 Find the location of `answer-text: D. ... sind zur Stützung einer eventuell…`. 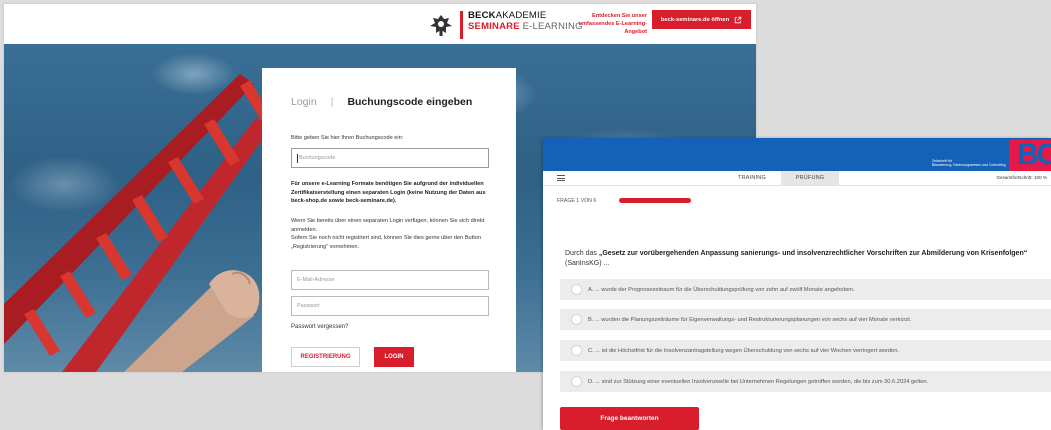

answer-text: D. ... sind zur Stützung einer eventuell… is located at coordinates (758, 381).